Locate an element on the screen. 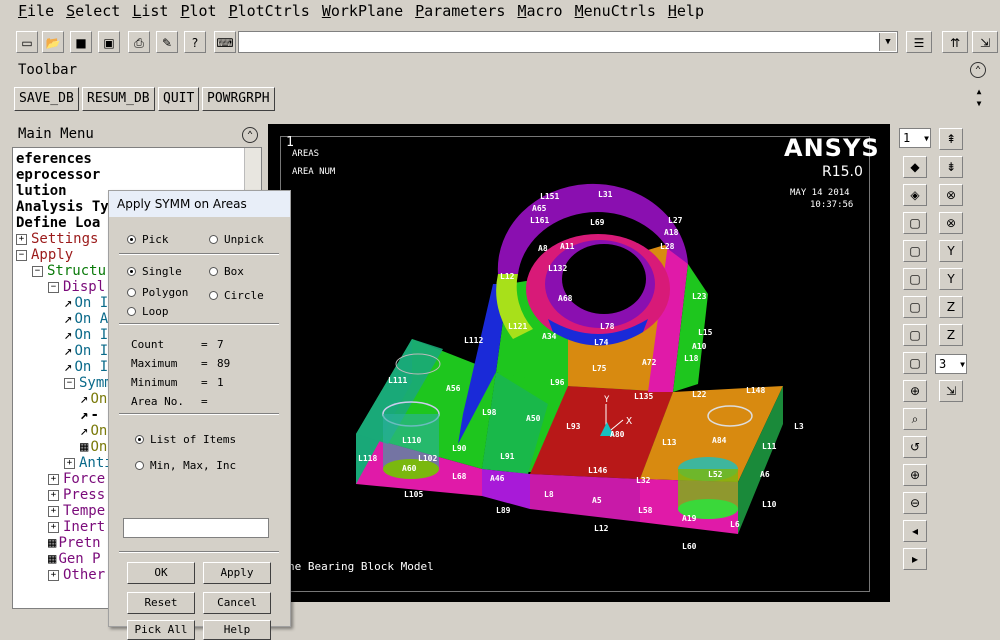 The image size is (1000, 640). new-file-icon: ▭ is located at coordinates (27, 42).